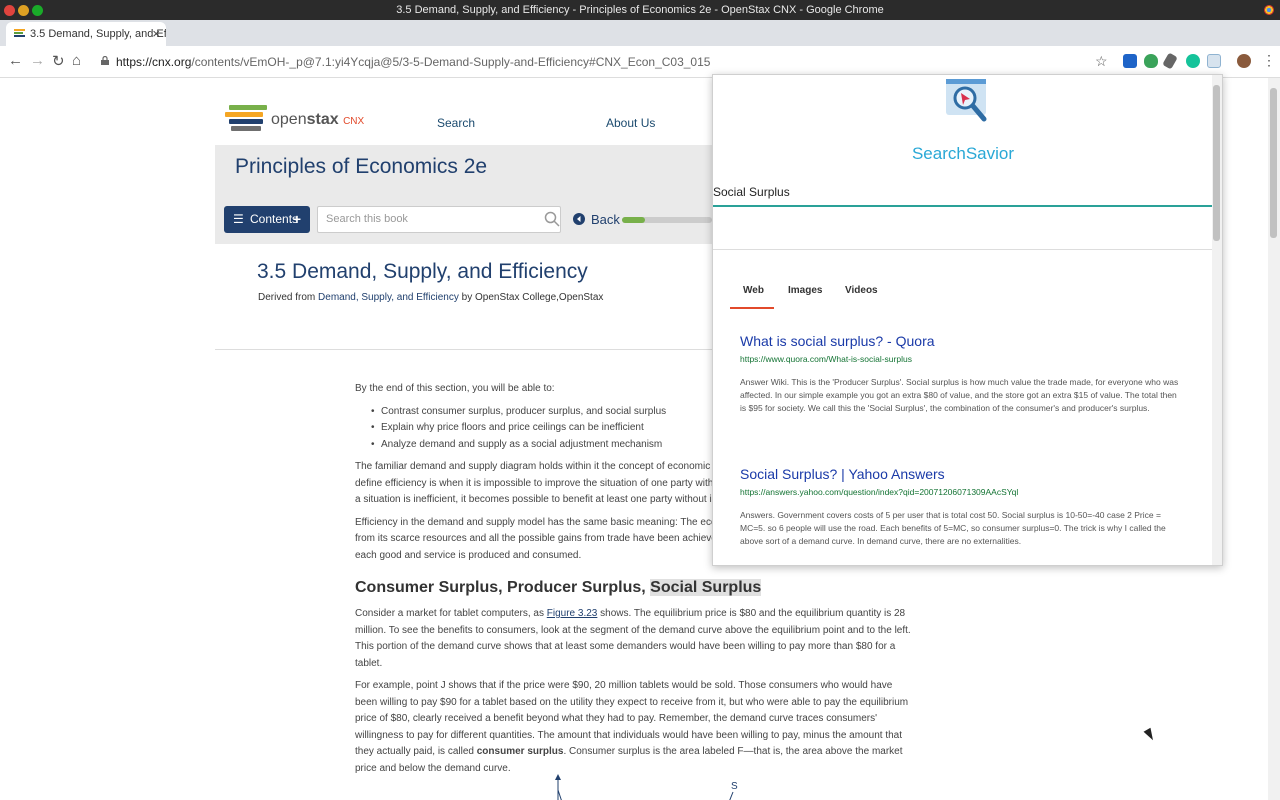 The width and height of the screenshot is (1280, 800). Describe the element at coordinates (296, 219) in the screenshot. I see `plus-icon: +` at that location.